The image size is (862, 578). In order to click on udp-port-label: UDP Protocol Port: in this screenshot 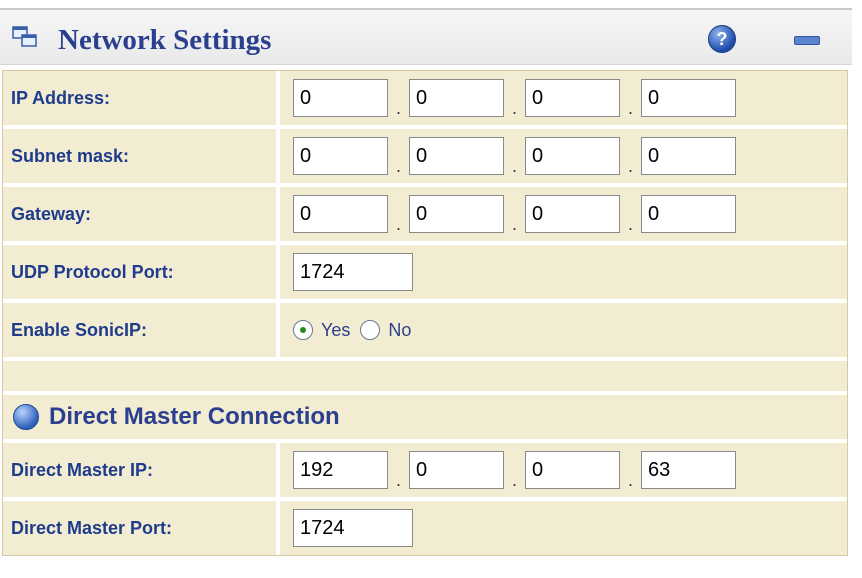, I will do `click(139, 272)`.